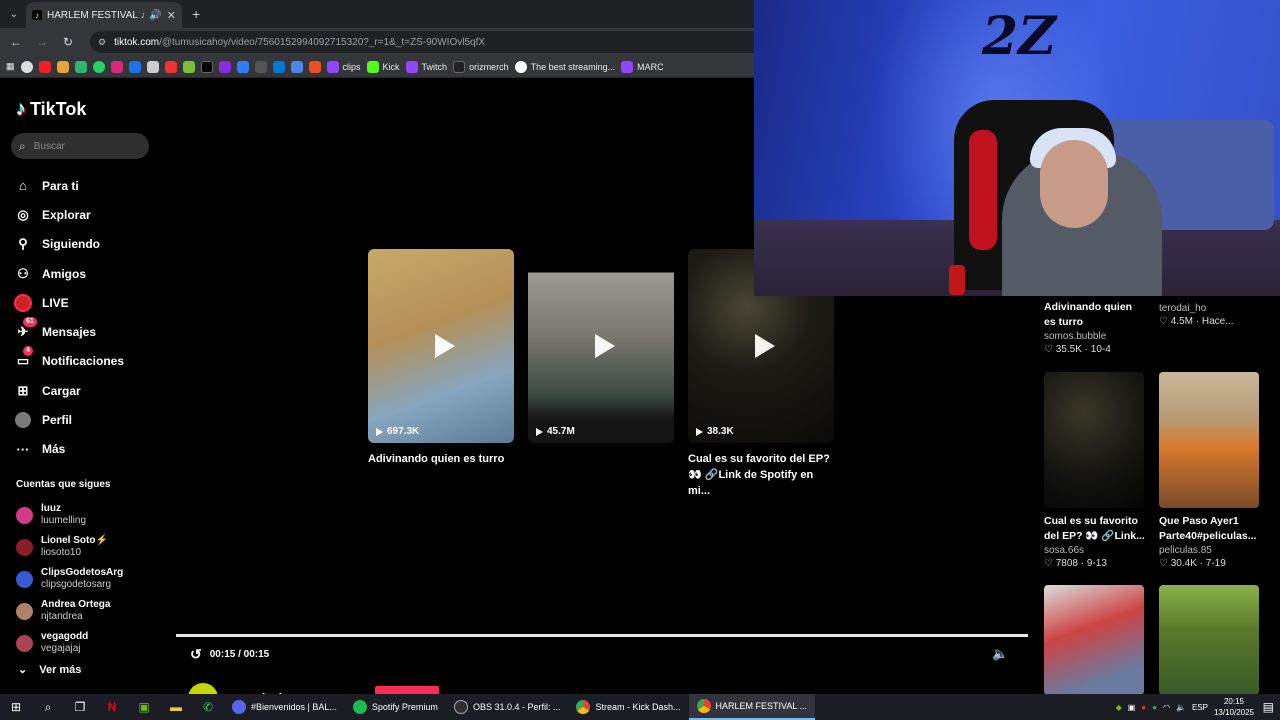  Describe the element at coordinates (86, 515) in the screenshot. I see `following-item: luuz luumelling` at that location.